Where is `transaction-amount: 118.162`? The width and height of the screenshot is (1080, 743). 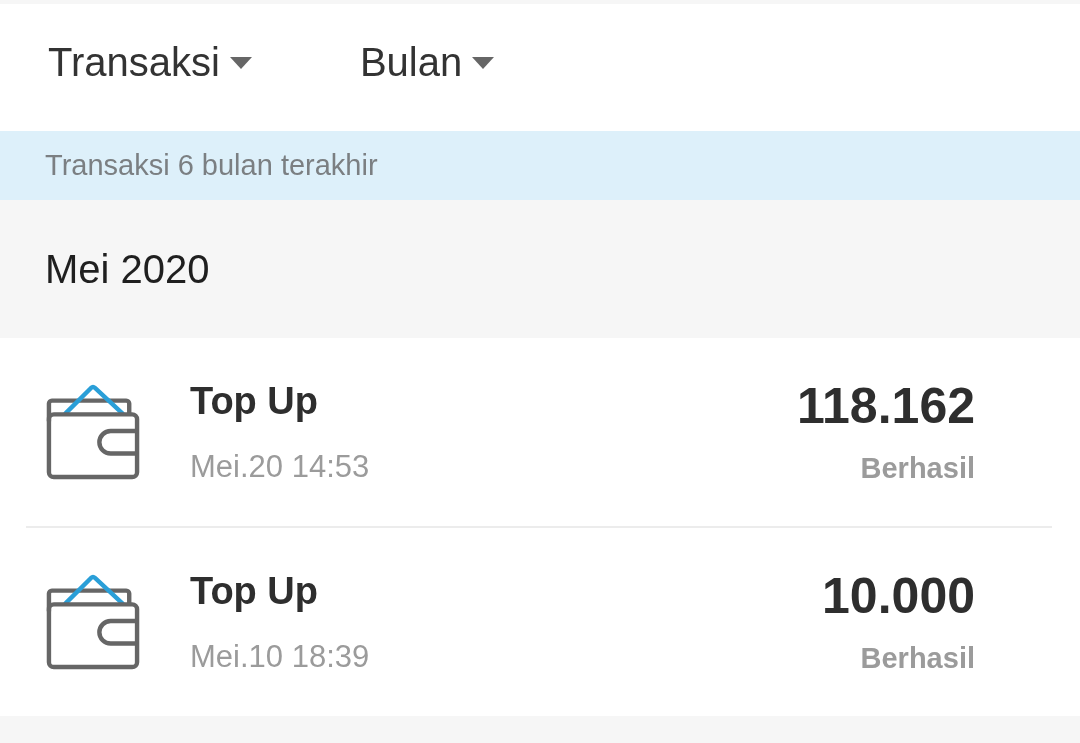 transaction-amount: 118.162 is located at coordinates (886, 406).